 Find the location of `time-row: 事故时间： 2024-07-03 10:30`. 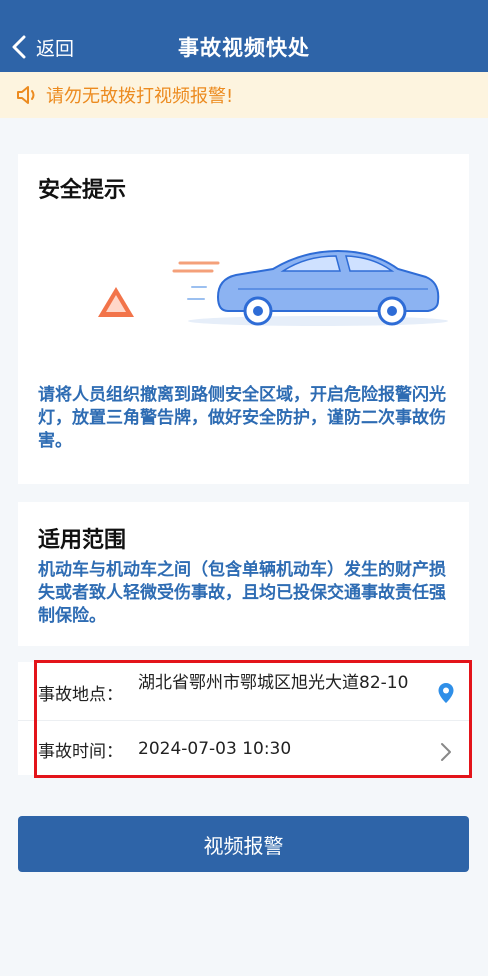

time-row: 事故时间： 2024-07-03 10:30 is located at coordinates (243, 748).